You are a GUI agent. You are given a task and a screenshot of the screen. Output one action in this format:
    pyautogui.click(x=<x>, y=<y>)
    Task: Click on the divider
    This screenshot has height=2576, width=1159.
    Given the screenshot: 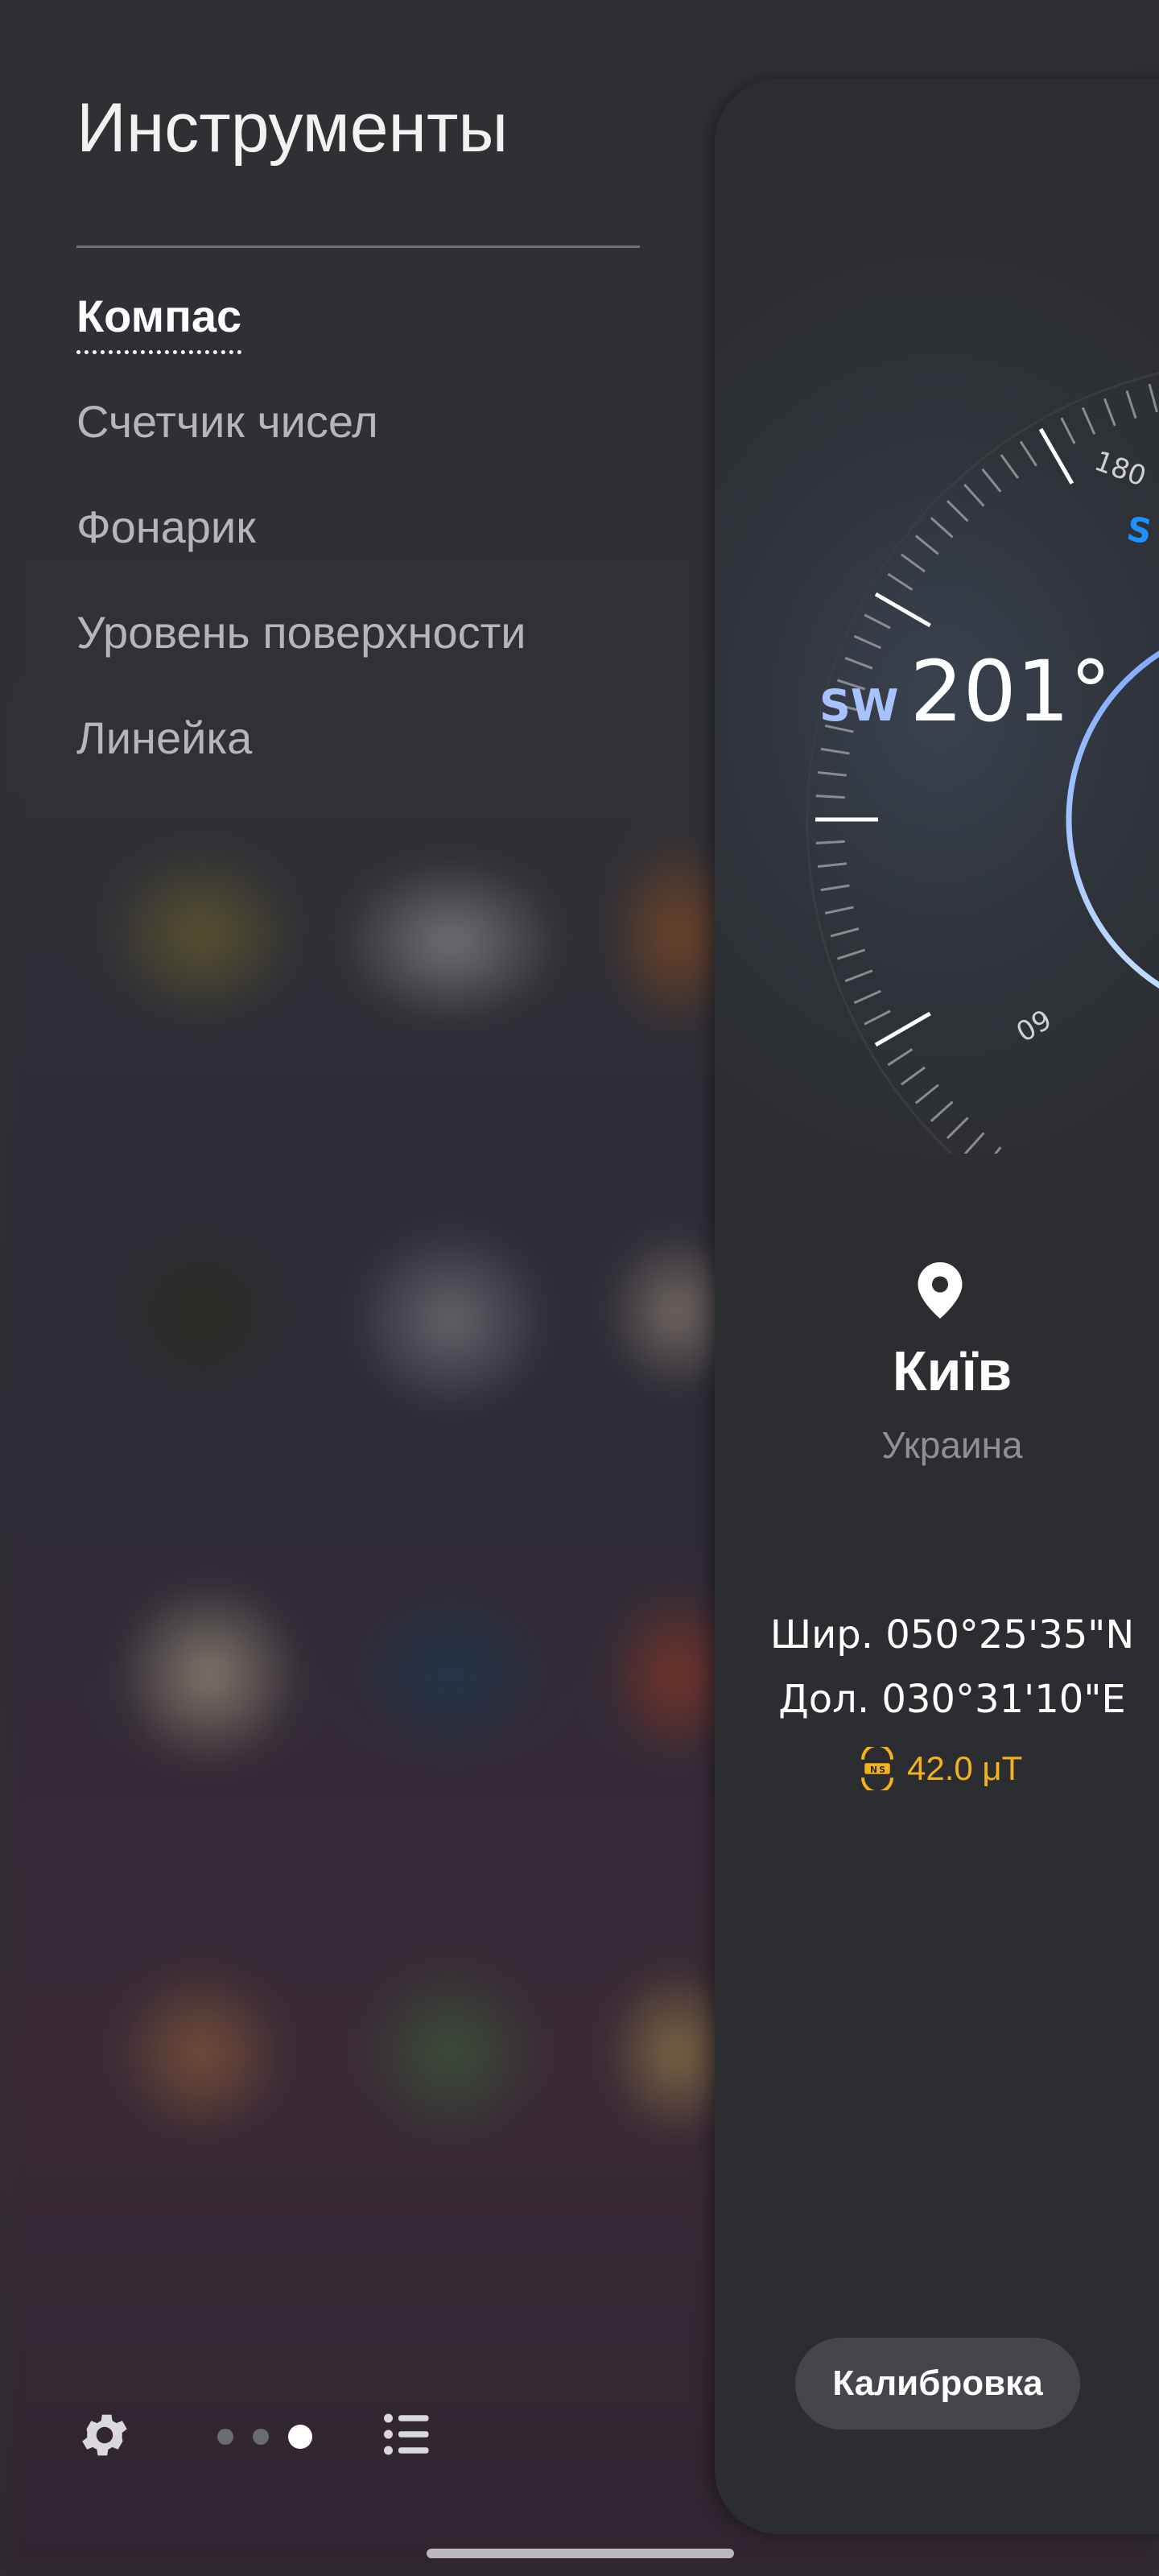 What is the action you would take?
    pyautogui.click(x=358, y=247)
    